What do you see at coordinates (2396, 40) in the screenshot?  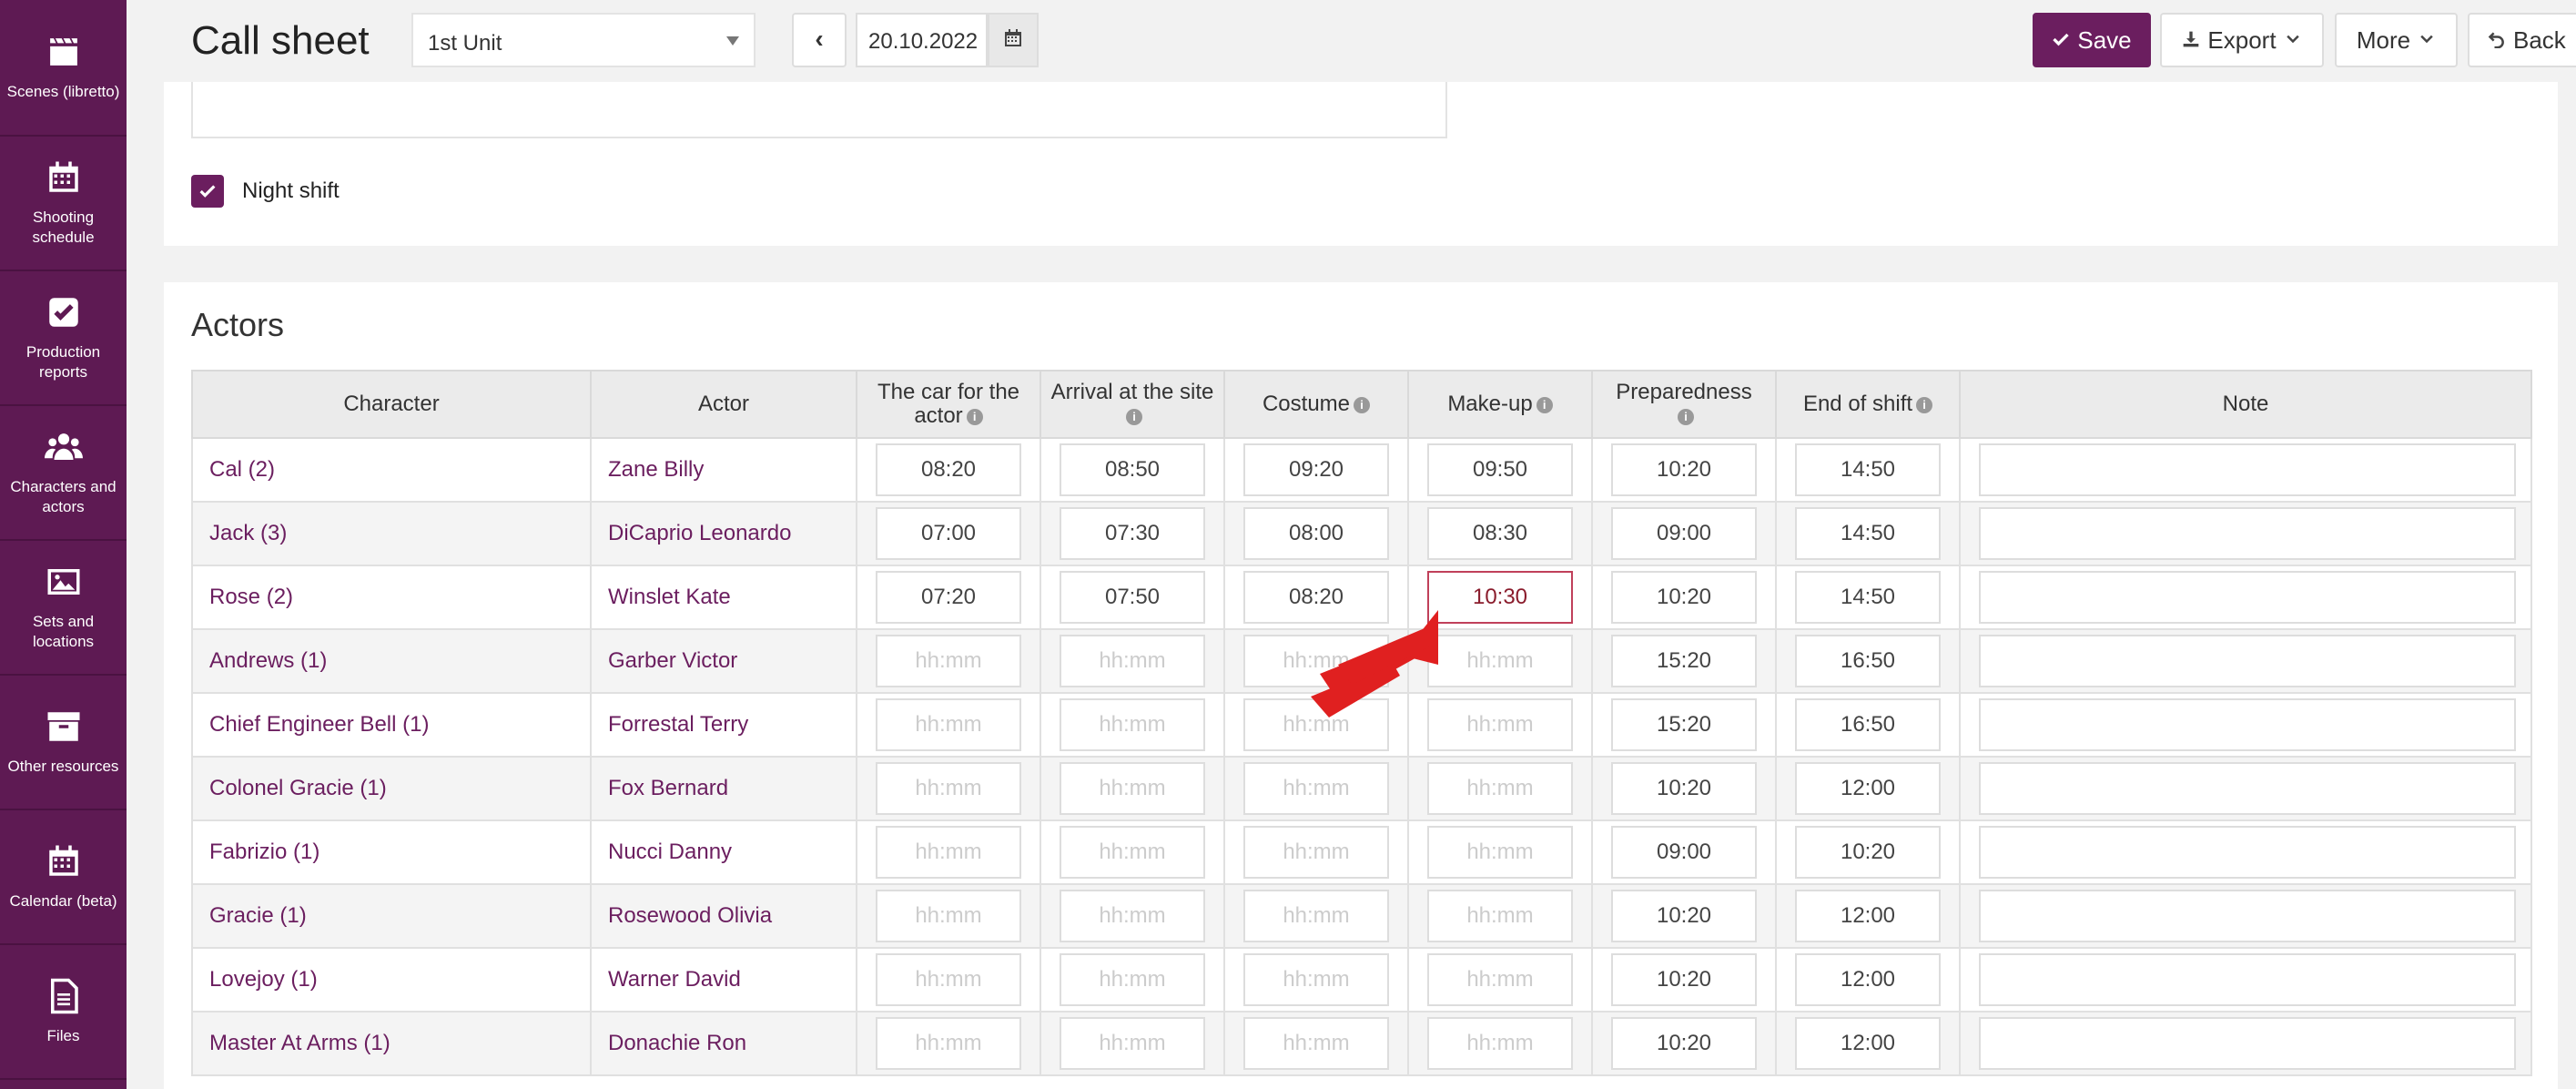 I see `more-button: More` at bounding box center [2396, 40].